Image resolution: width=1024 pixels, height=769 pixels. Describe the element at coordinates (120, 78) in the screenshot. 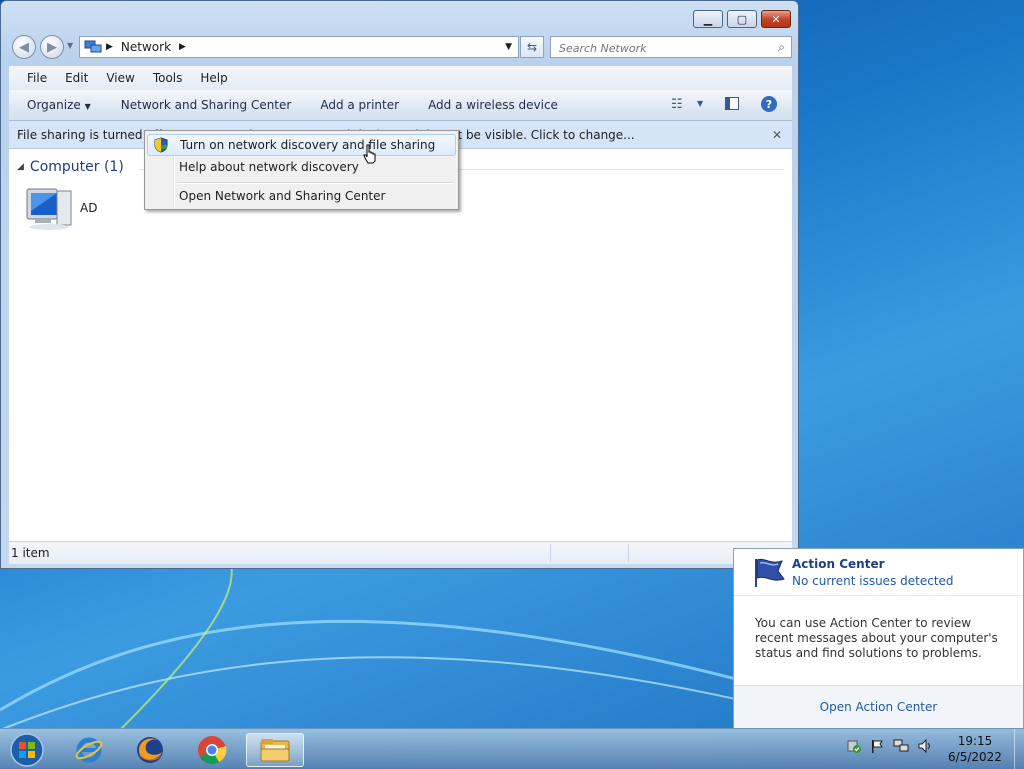

I see `menu-view: View` at that location.